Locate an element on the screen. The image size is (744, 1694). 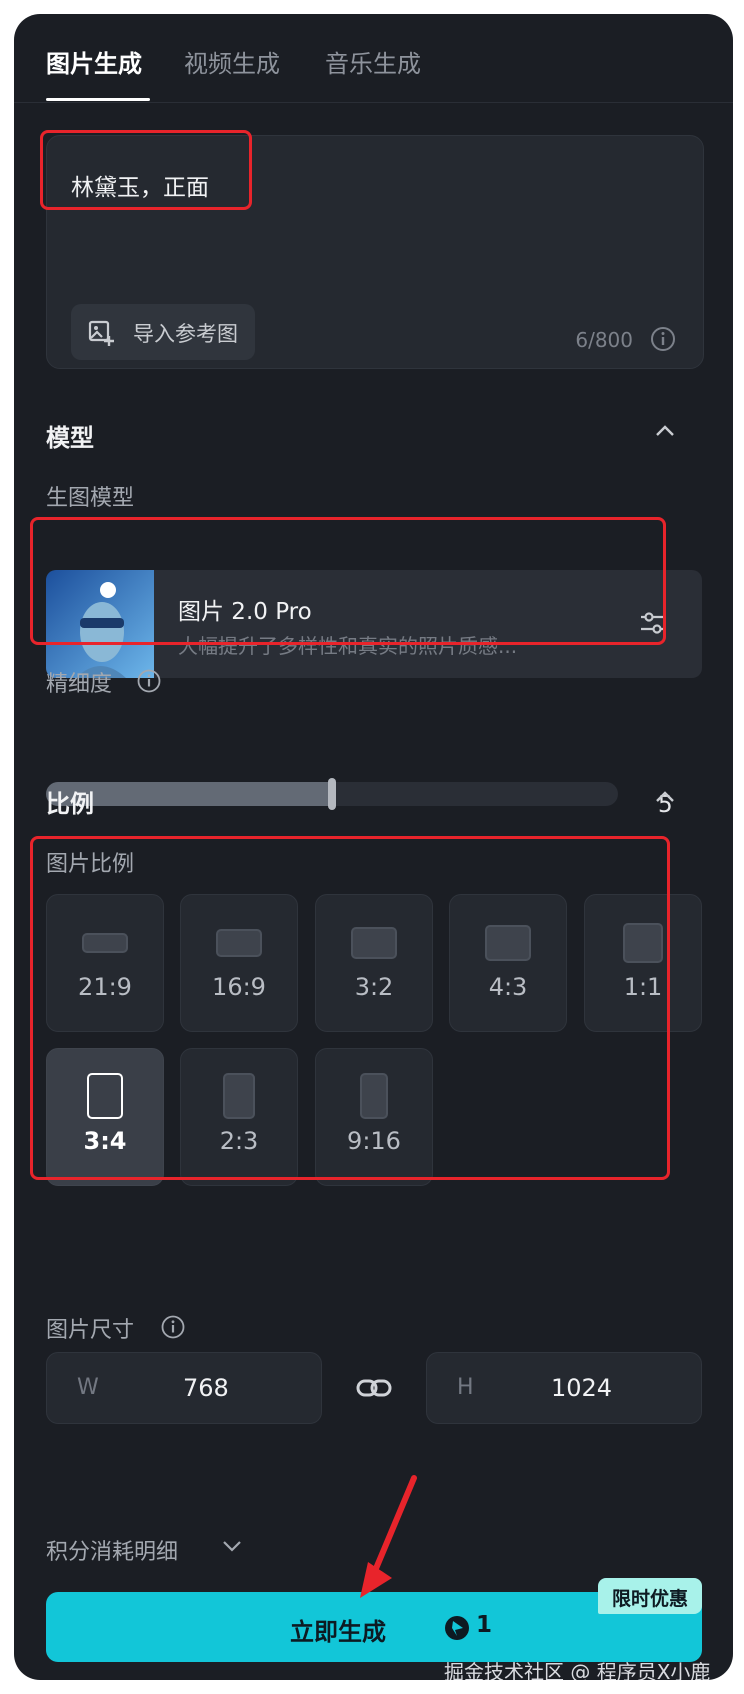
credit-icon is located at coordinates (457, 1628).